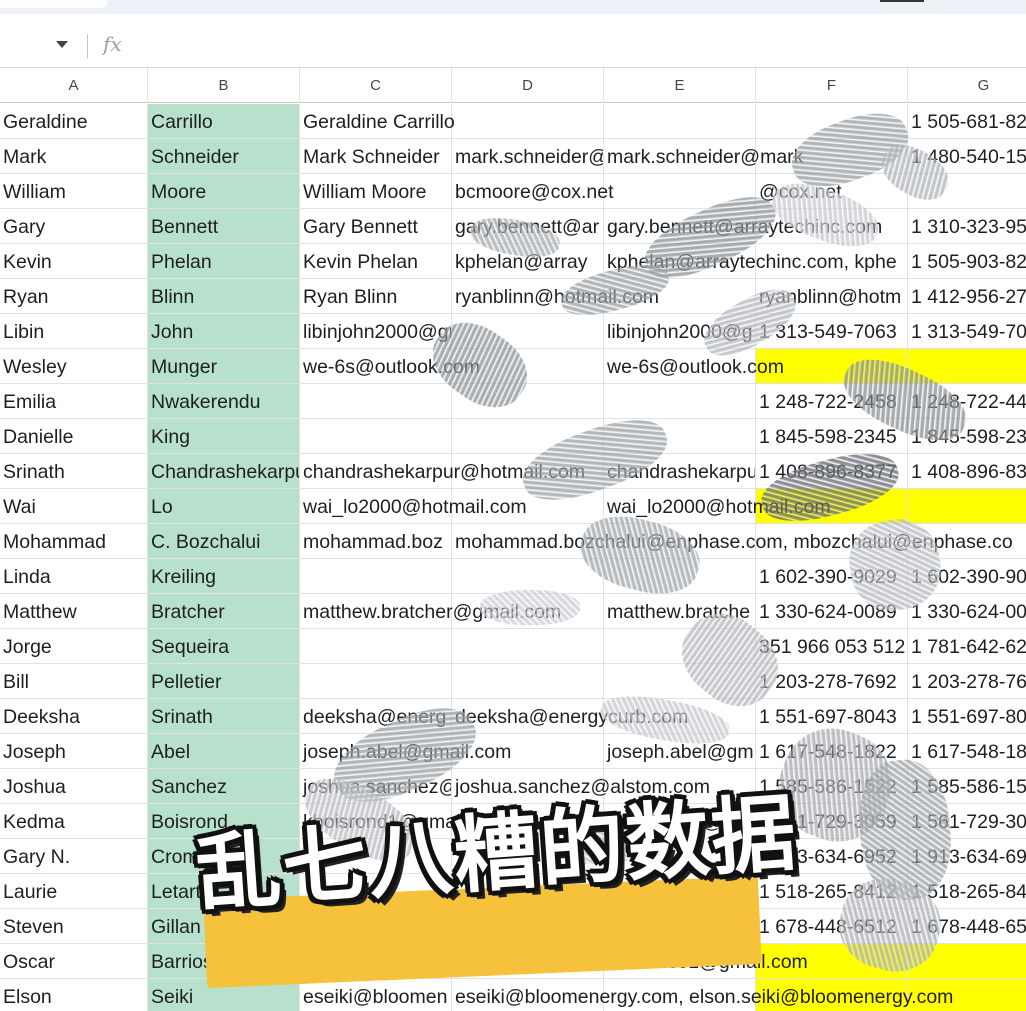 This screenshot has height=1011, width=1026. I want to click on cell-e: libinjohn2000@g, so click(680, 331).